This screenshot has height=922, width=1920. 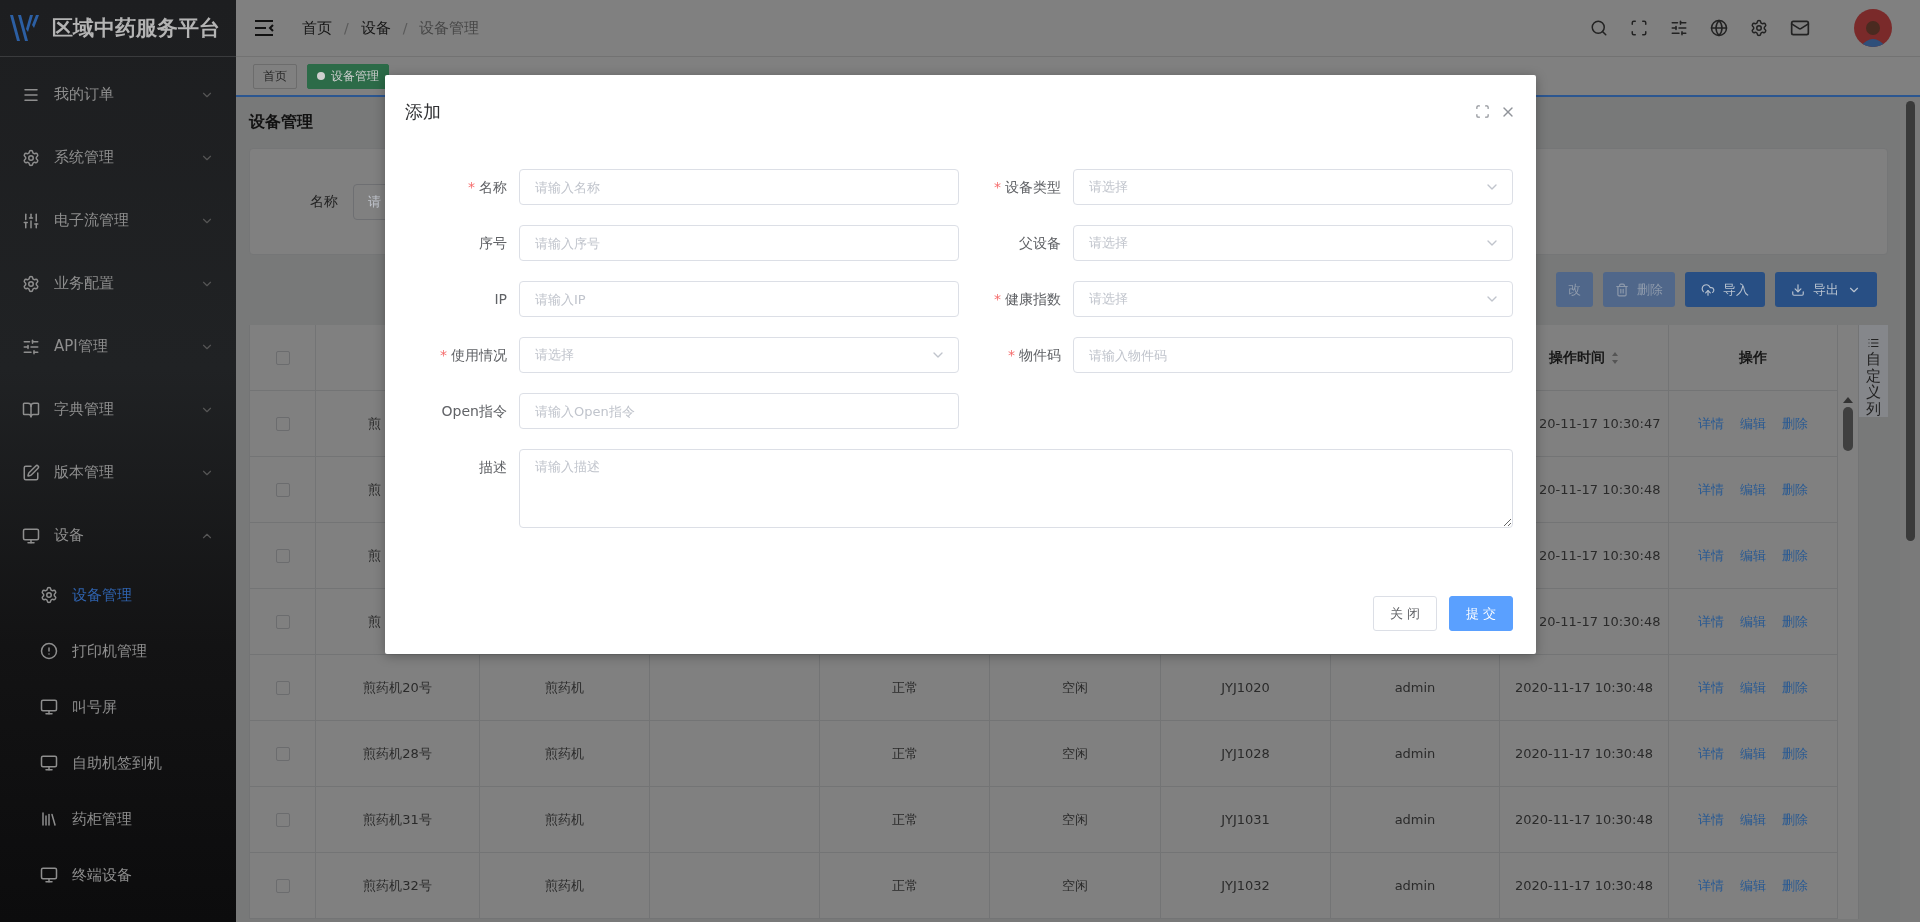 I want to click on field-label: 序号, so click(x=493, y=243).